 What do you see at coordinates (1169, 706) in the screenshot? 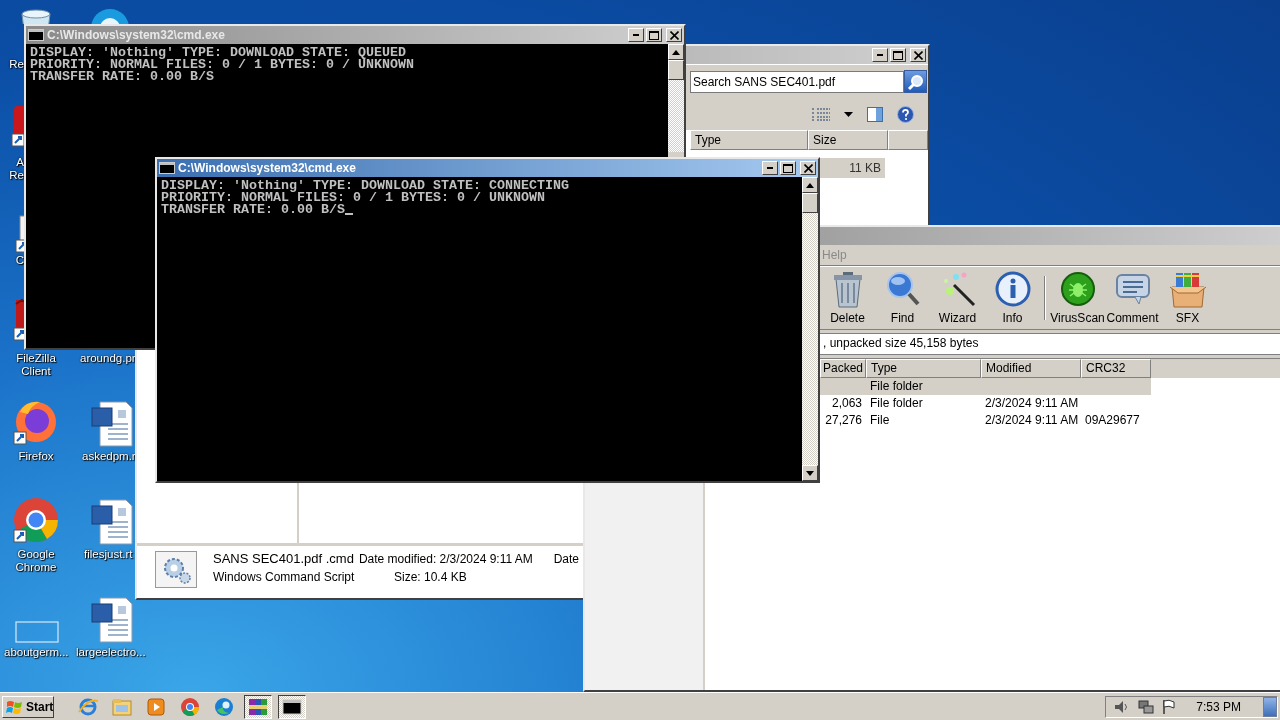
I see `flag-icon` at bounding box center [1169, 706].